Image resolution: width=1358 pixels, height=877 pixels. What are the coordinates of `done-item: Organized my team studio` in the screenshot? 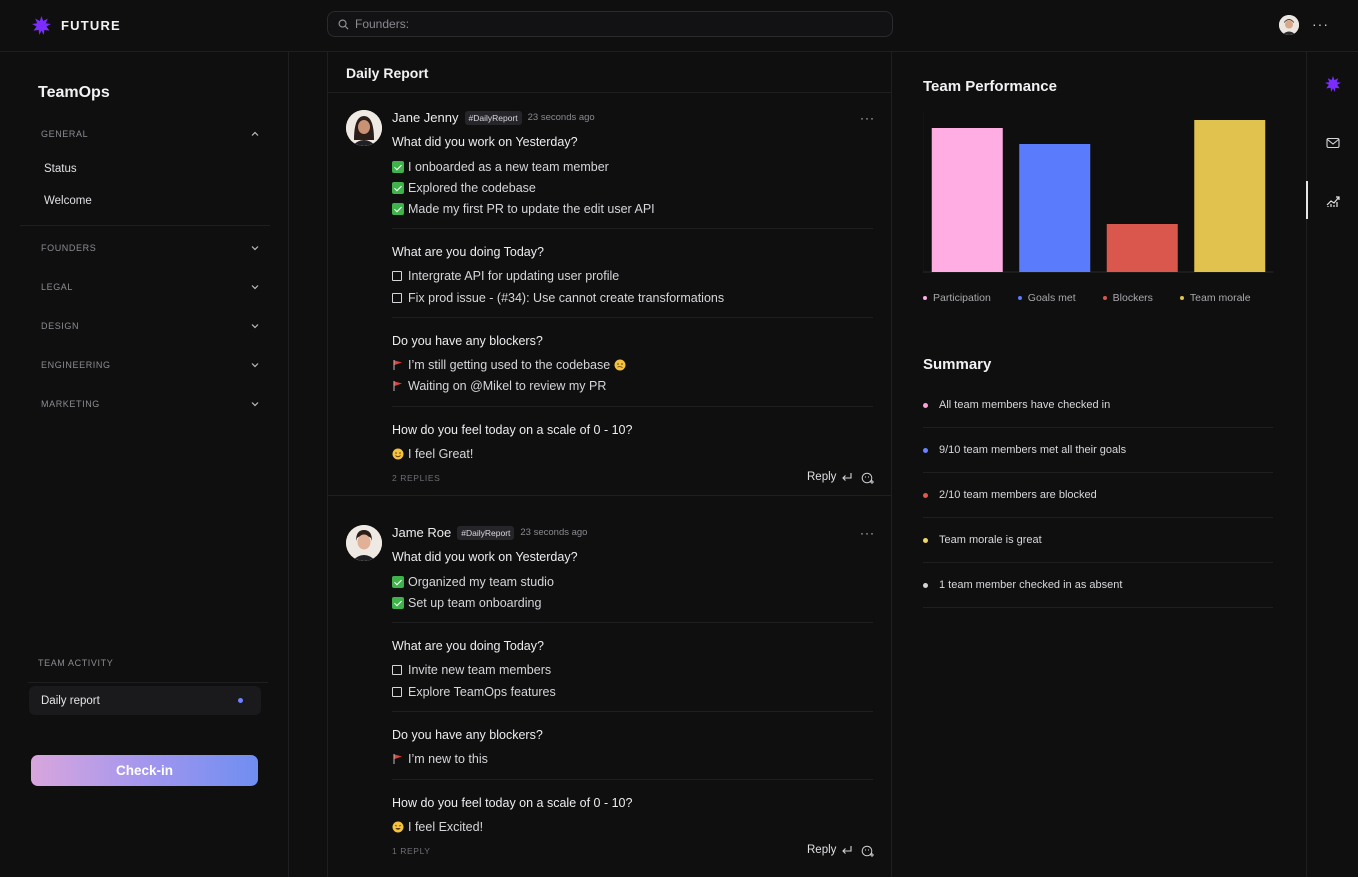 It's located at (473, 582).